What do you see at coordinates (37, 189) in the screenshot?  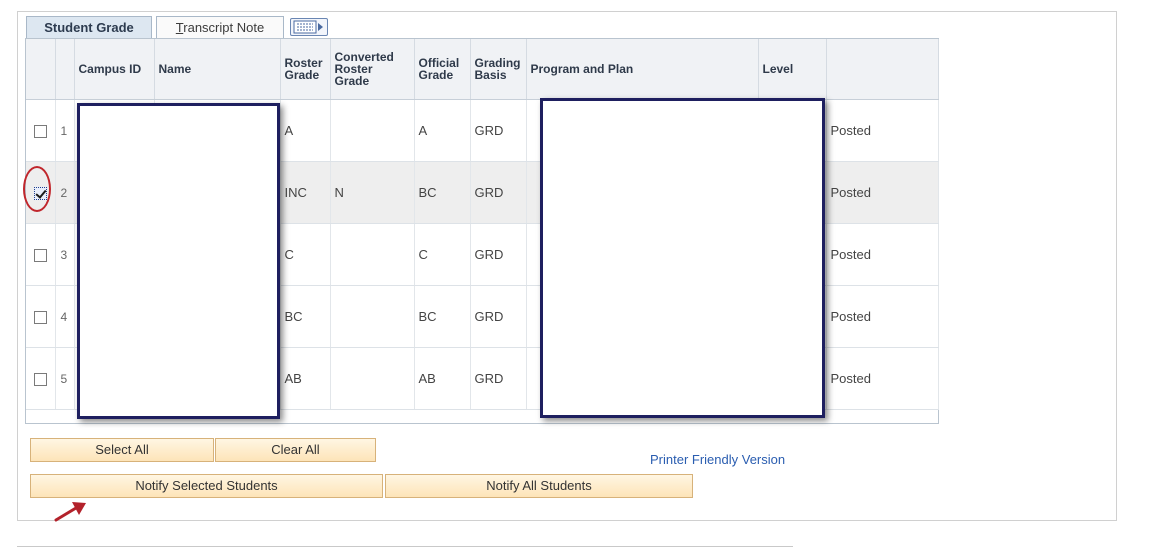 I see `annotation-circle` at bounding box center [37, 189].